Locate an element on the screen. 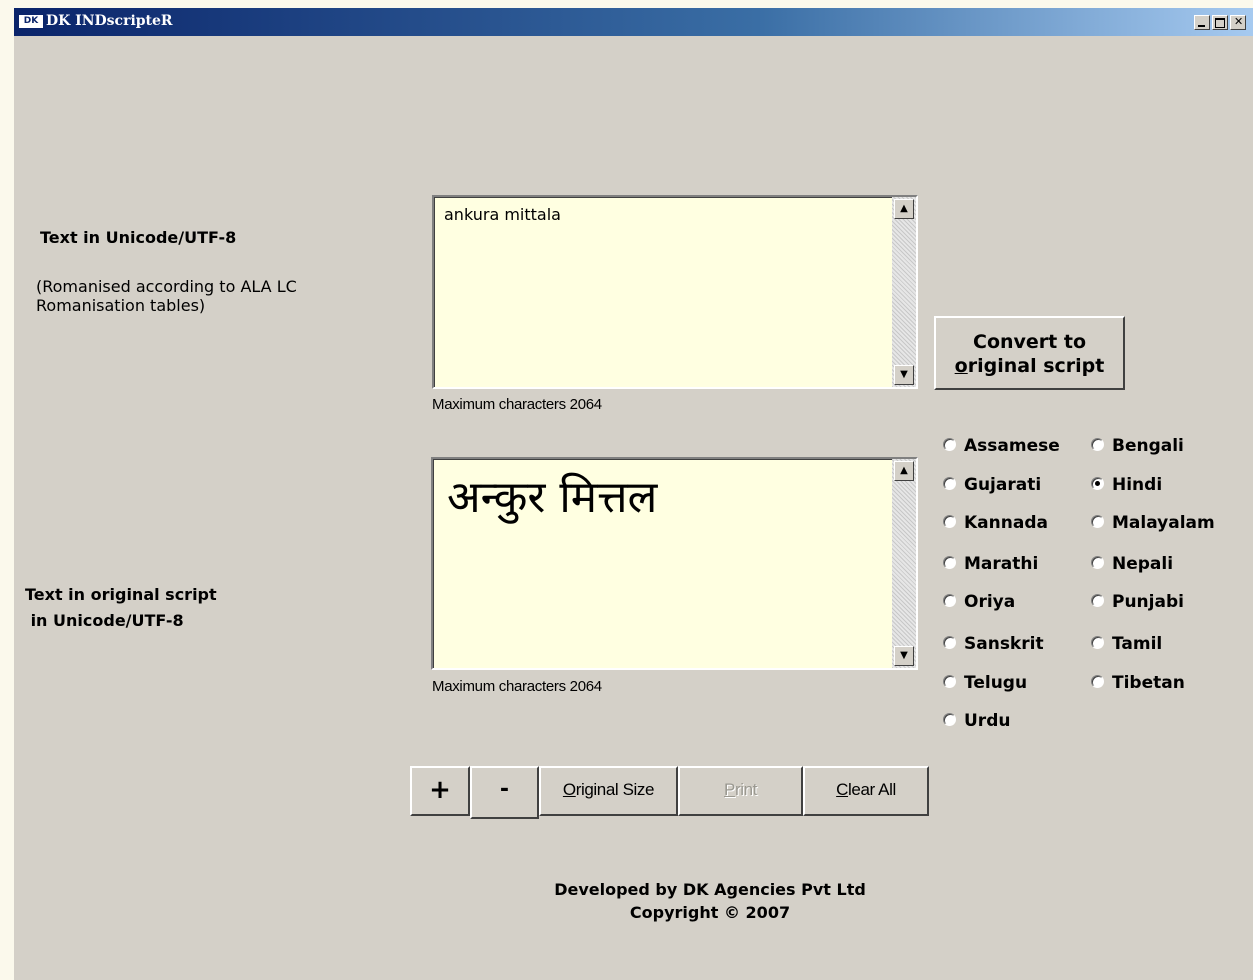 The height and width of the screenshot is (980, 1253). maximize-button is located at coordinates (1220, 22).